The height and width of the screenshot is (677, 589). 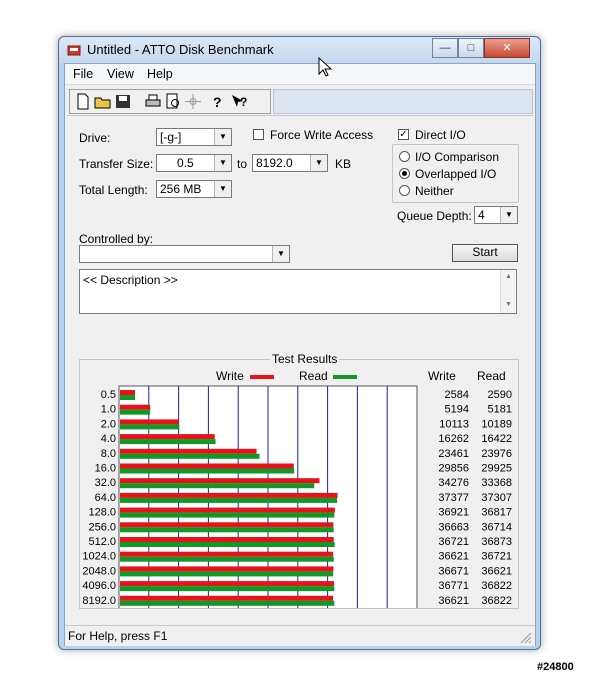 What do you see at coordinates (102, 513) in the screenshot?
I see `category-label: 128.0` at bounding box center [102, 513].